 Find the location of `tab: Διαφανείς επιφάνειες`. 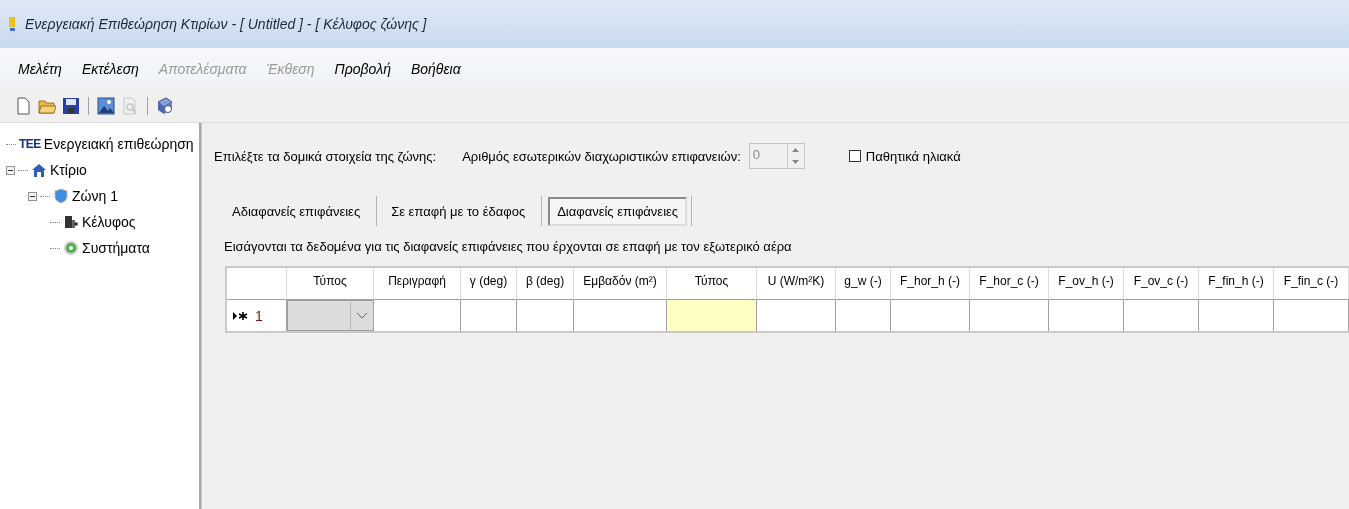

tab: Διαφανείς επιφάνειες is located at coordinates (618, 211).